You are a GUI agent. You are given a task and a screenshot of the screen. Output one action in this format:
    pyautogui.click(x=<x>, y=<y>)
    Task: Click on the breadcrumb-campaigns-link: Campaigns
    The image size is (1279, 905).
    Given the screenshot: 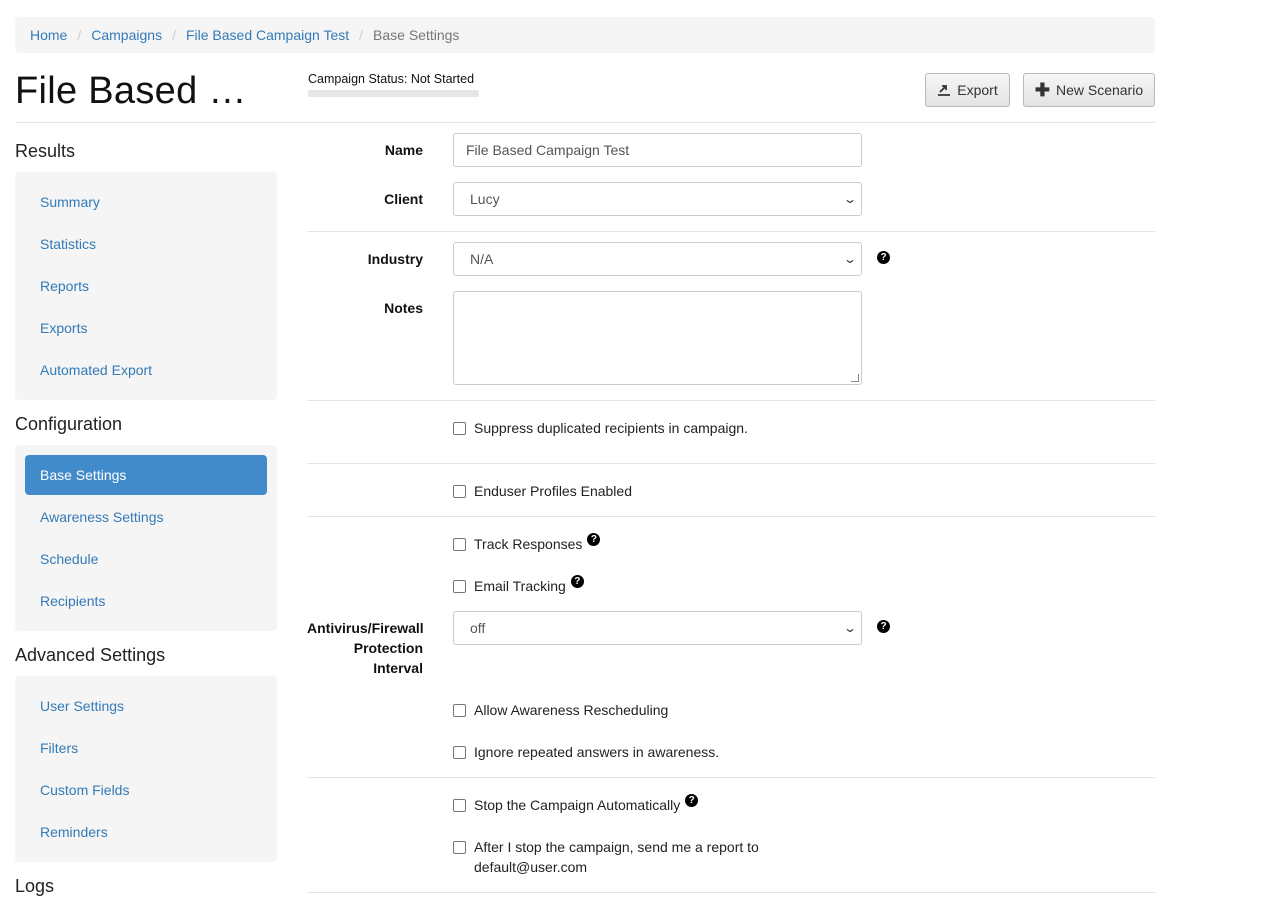 What is the action you would take?
    pyautogui.click(x=126, y=35)
    